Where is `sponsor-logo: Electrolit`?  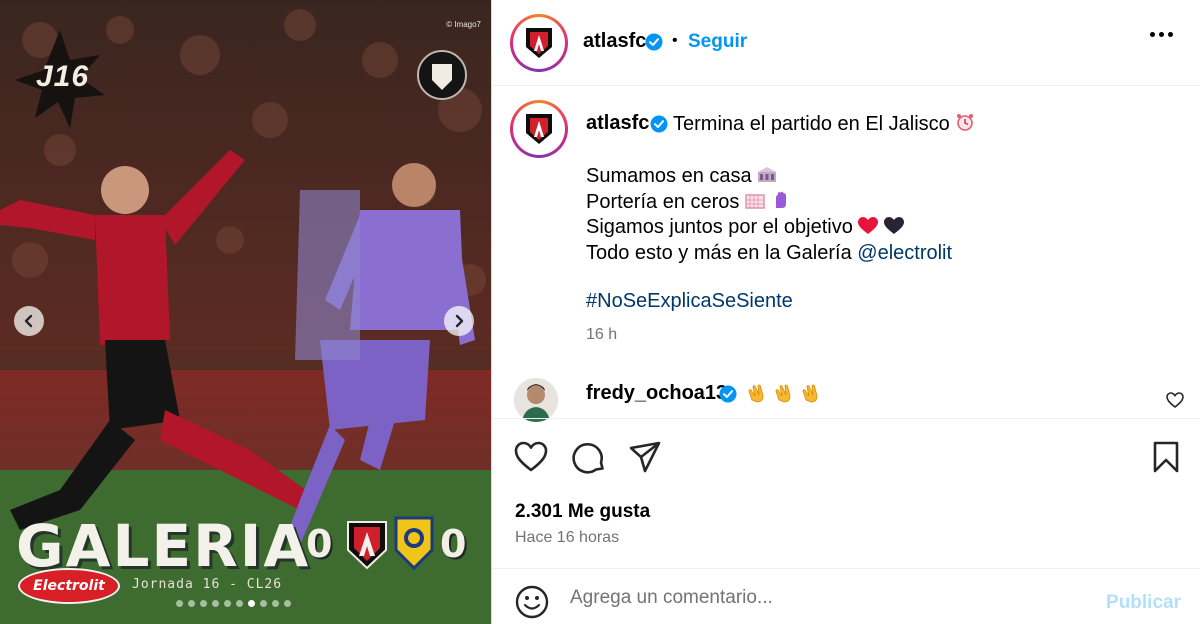
sponsor-logo: Electrolit is located at coordinates (69, 586).